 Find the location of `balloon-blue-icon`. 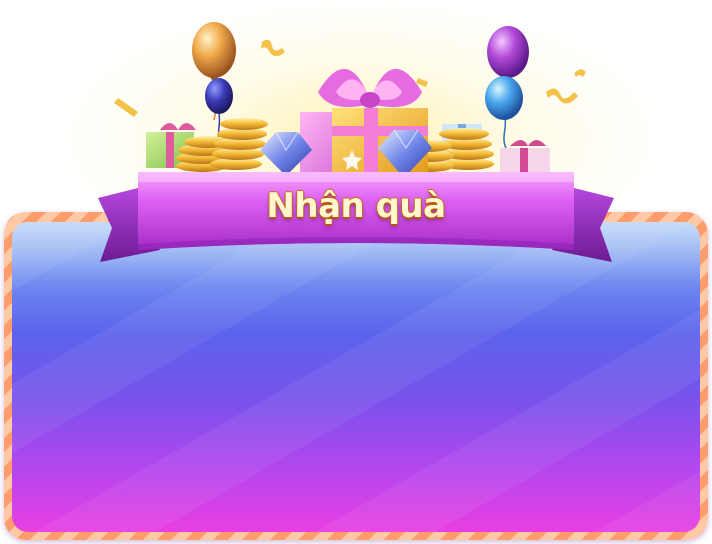

balloon-blue-icon is located at coordinates (504, 112).